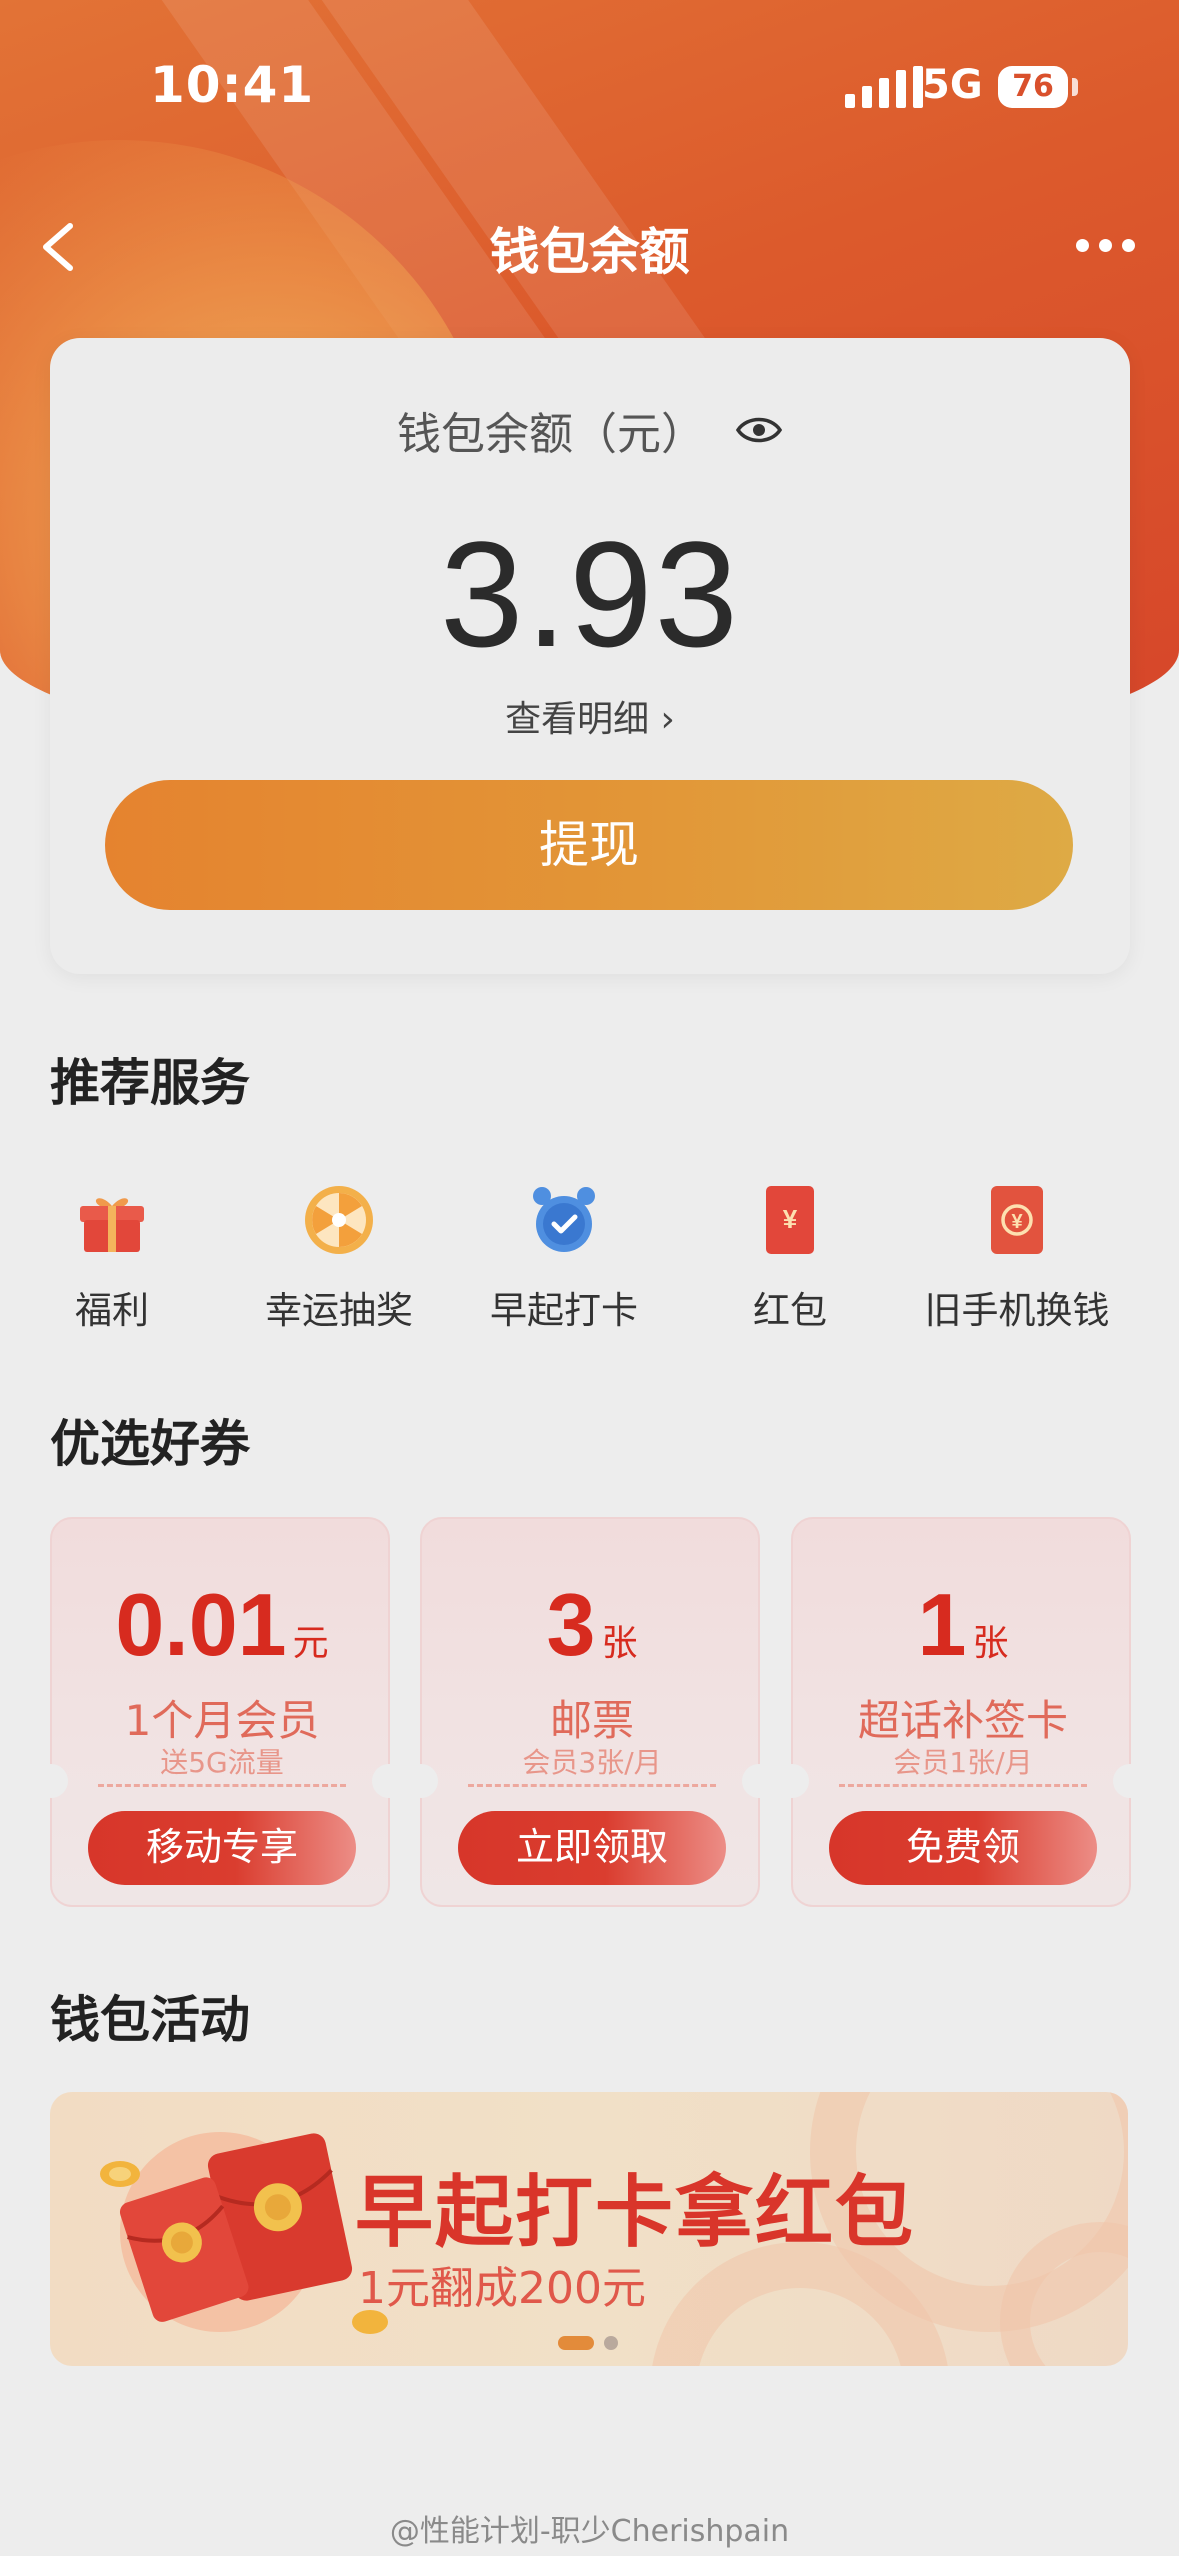 This screenshot has height=2556, width=1179. What do you see at coordinates (222, 1720) in the screenshot?
I see `coupon-title: 1个月会员` at bounding box center [222, 1720].